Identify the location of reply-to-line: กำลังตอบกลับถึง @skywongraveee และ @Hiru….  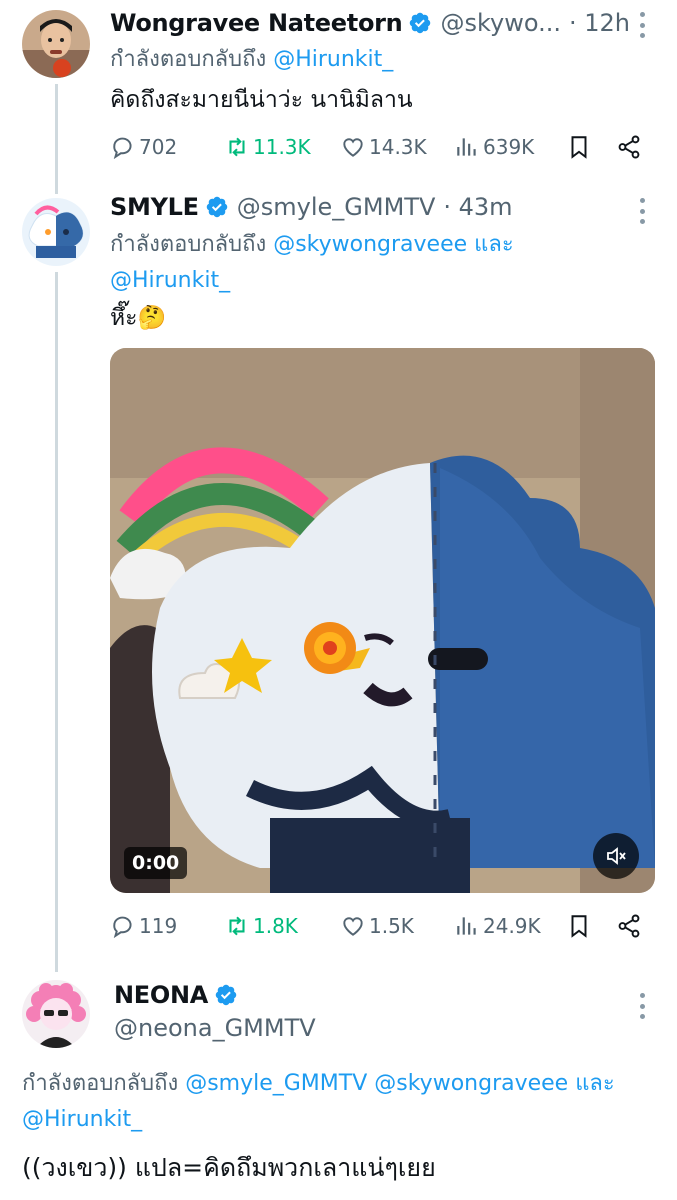
(370, 263).